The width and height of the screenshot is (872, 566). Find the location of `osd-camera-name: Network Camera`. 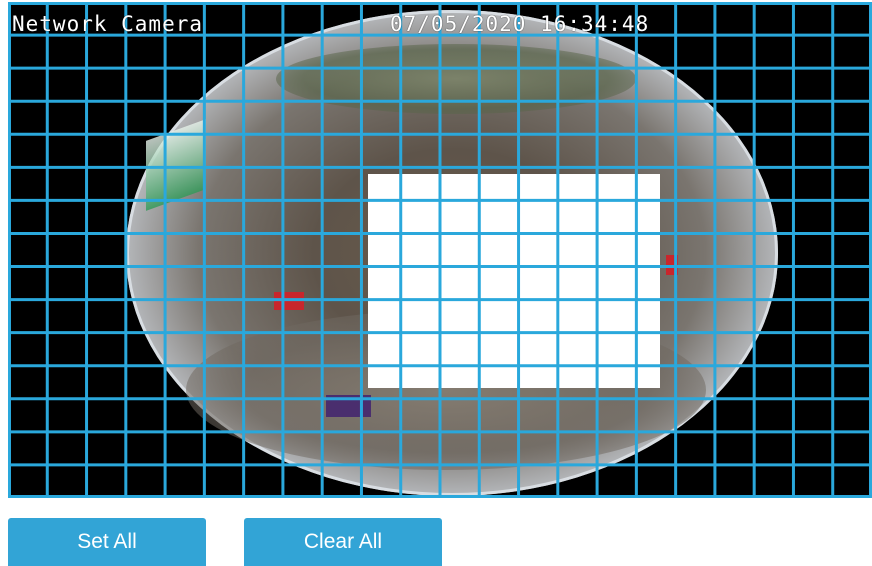

osd-camera-name: Network Camera is located at coordinates (108, 24).